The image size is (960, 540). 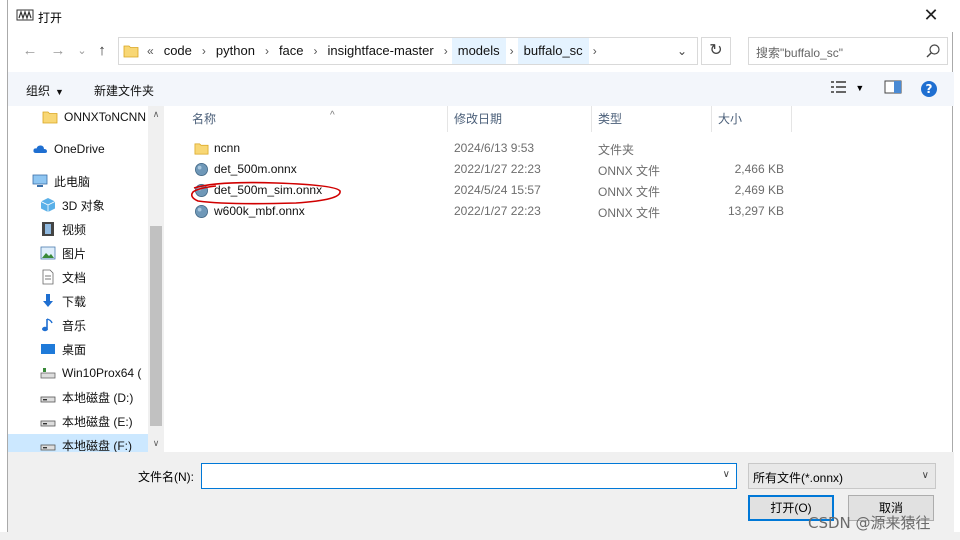 What do you see at coordinates (259, 211) in the screenshot?
I see `file-name: w600k_mbf.onnx` at bounding box center [259, 211].